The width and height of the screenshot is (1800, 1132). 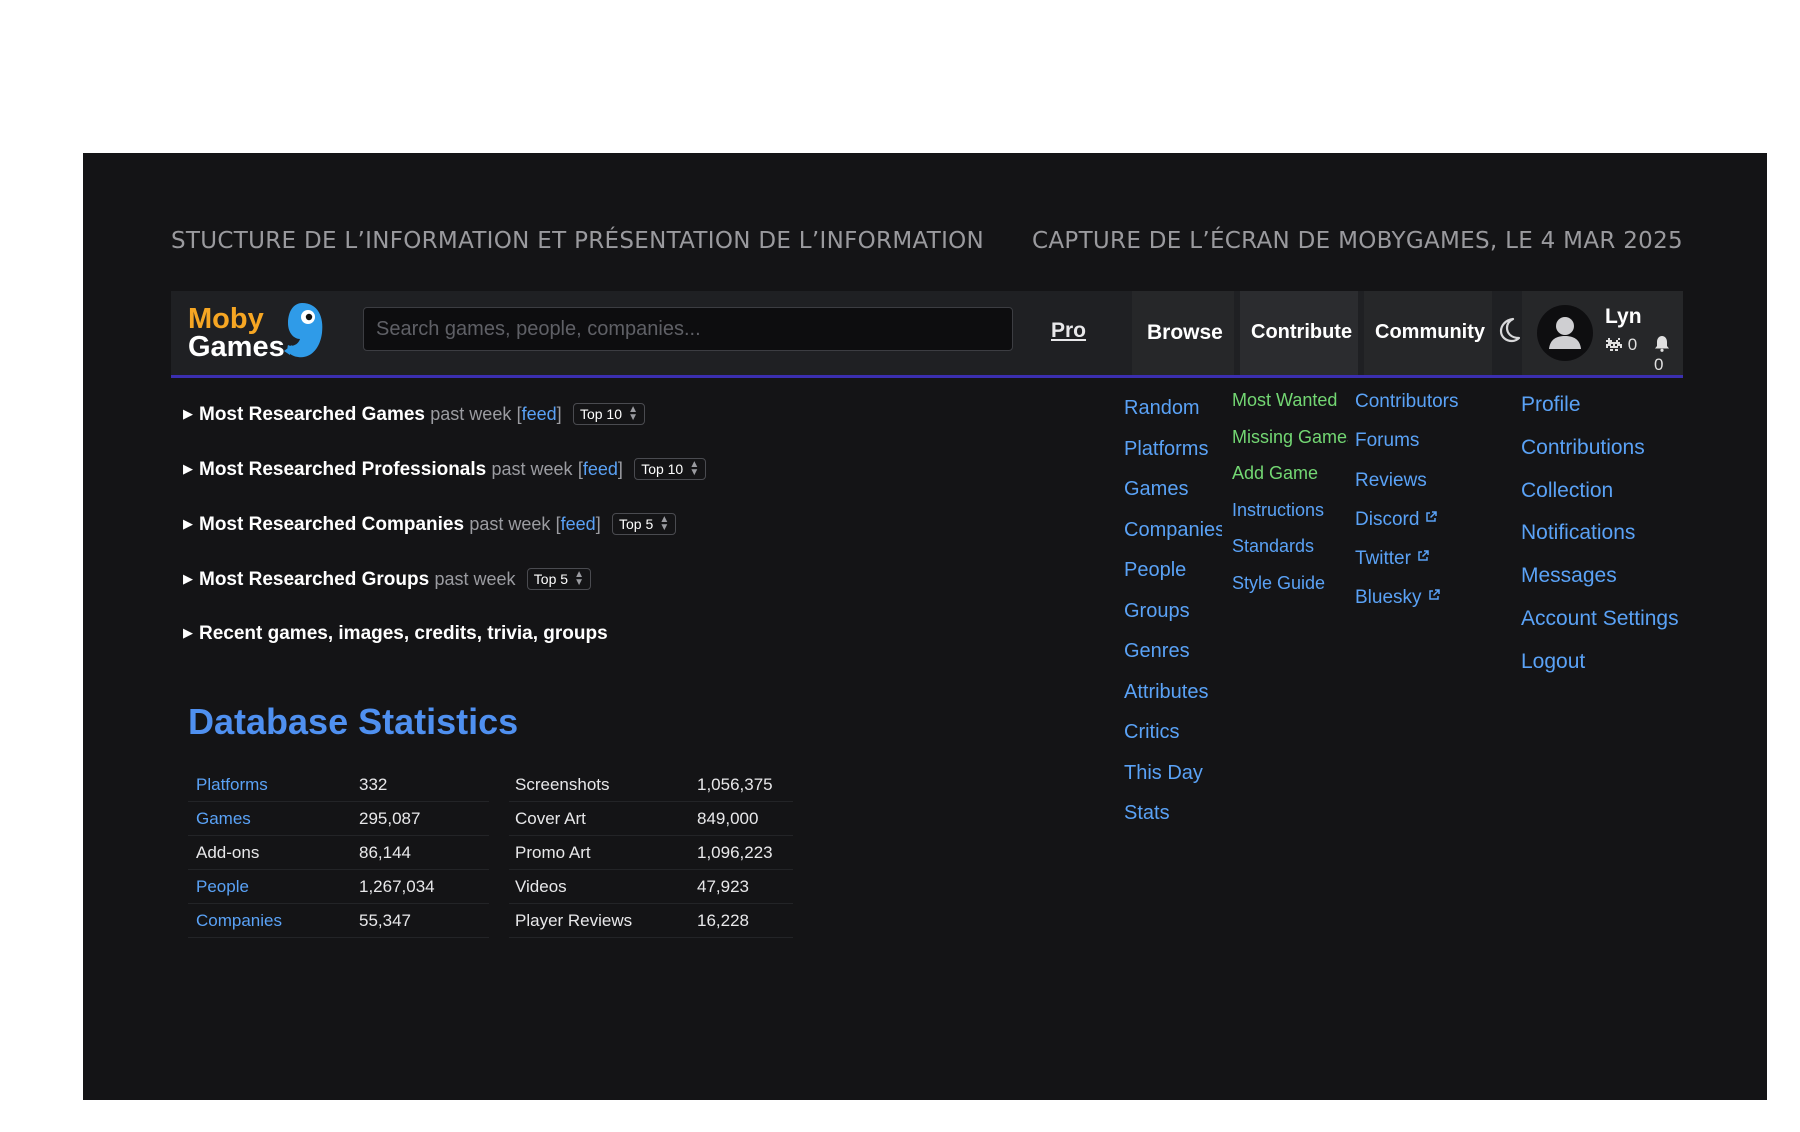 I want to click on moby-mascot-icon, so click(x=303, y=330).